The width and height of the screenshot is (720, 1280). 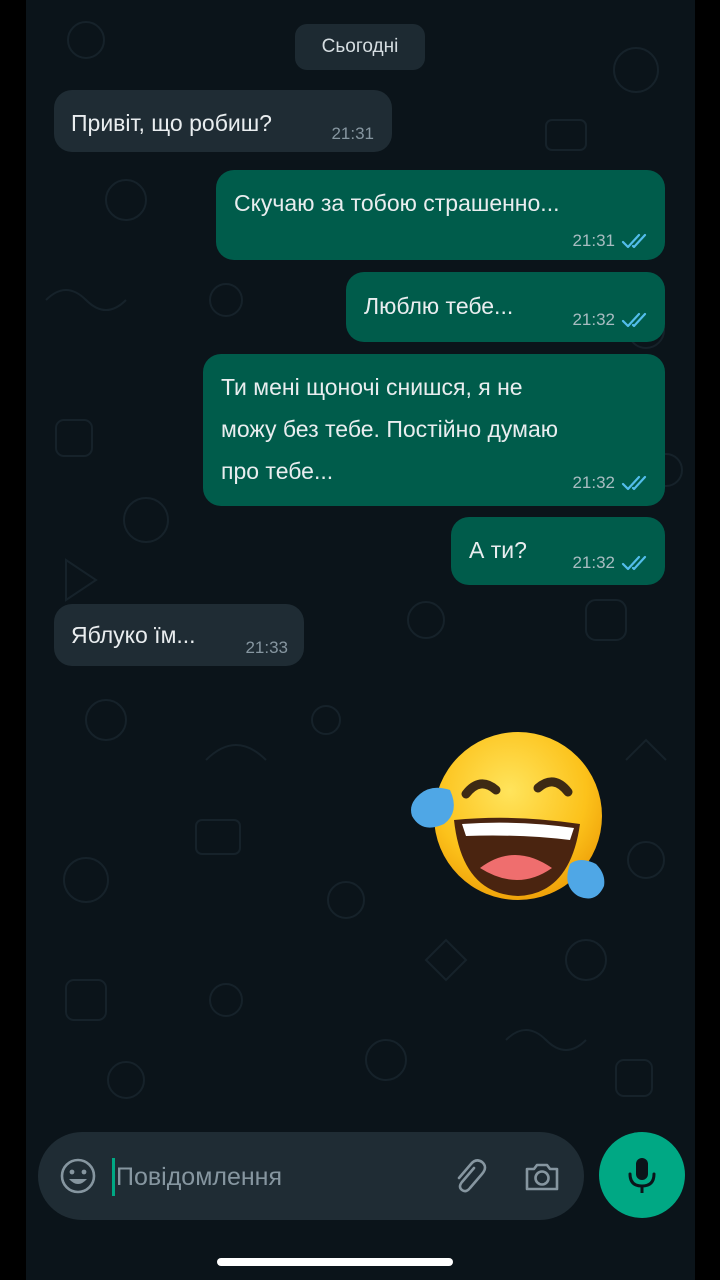 I want to click on voice-message-button, so click(x=642, y=1175).